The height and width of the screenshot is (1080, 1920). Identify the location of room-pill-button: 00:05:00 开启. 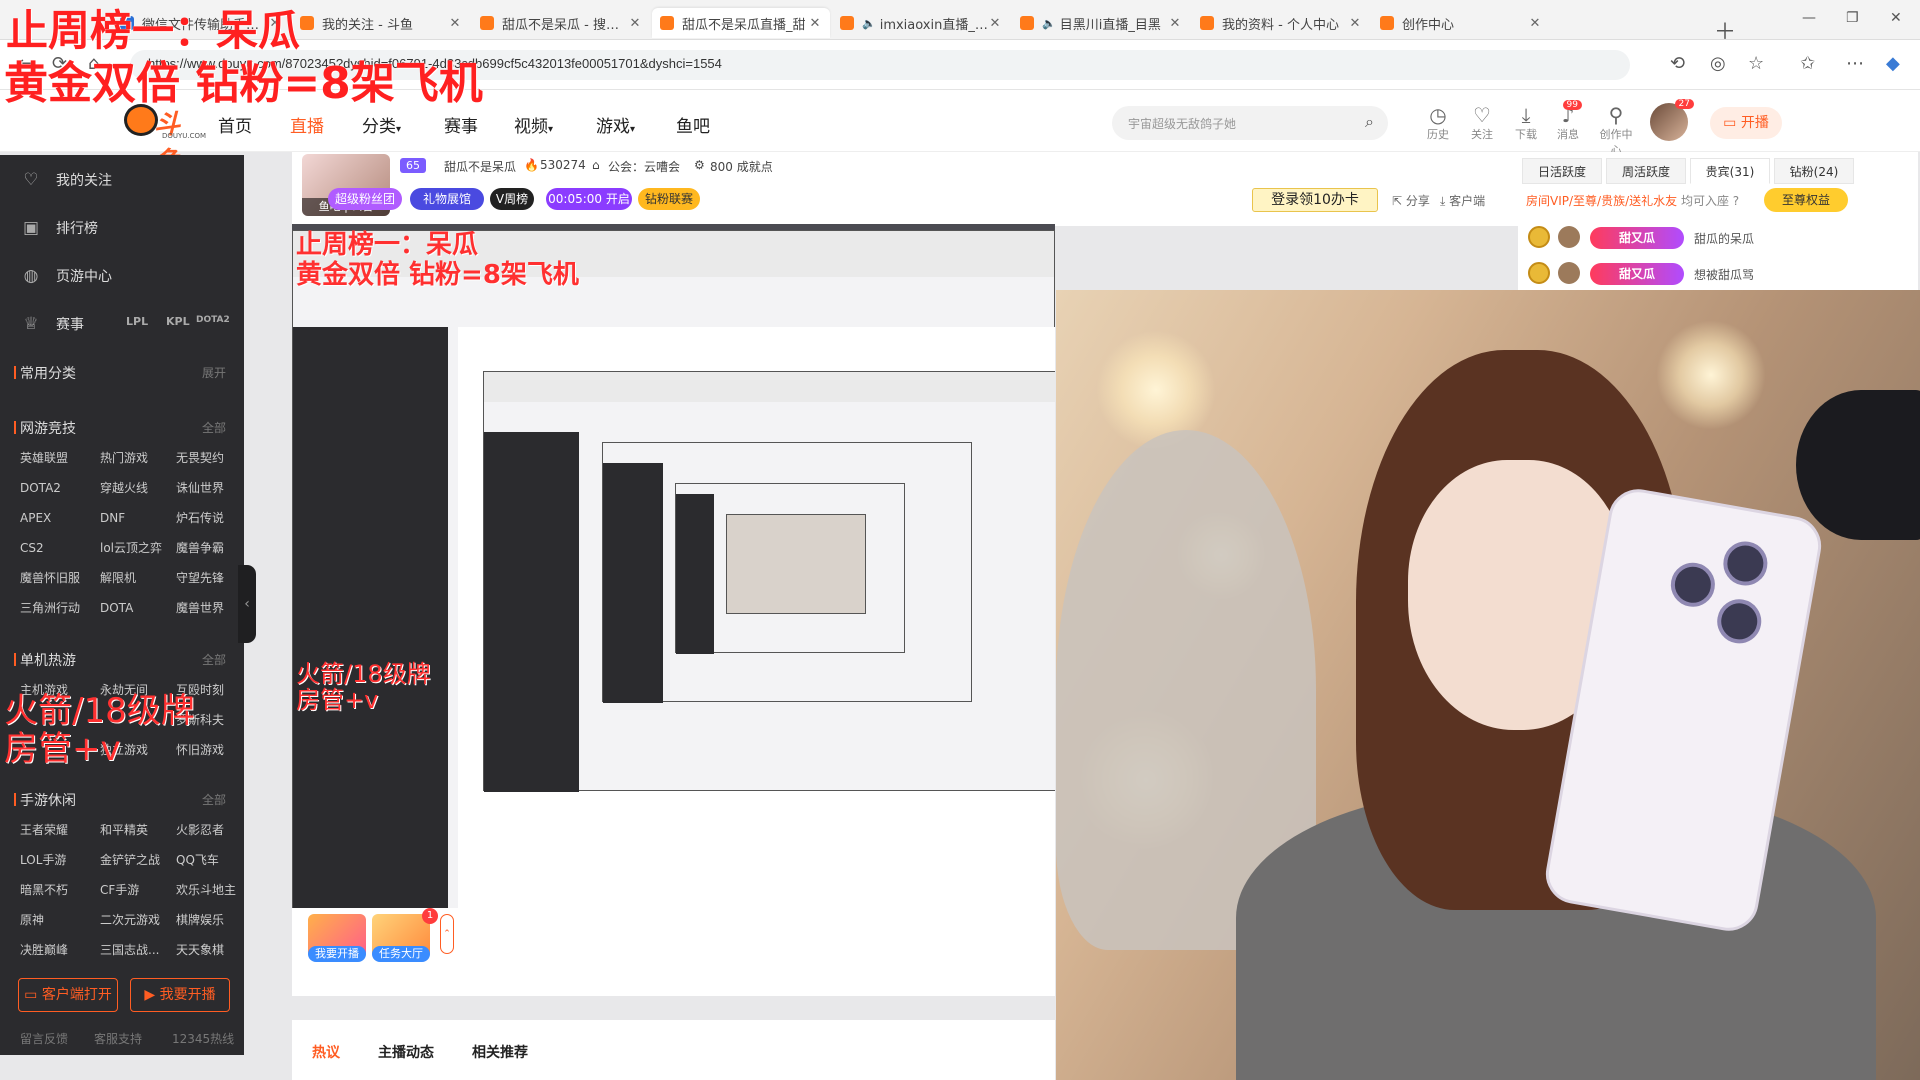
(589, 199).